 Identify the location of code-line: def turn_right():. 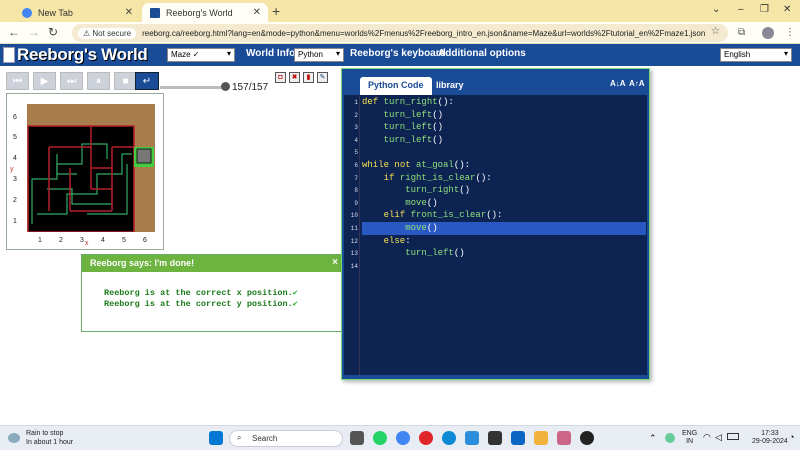
(504, 102).